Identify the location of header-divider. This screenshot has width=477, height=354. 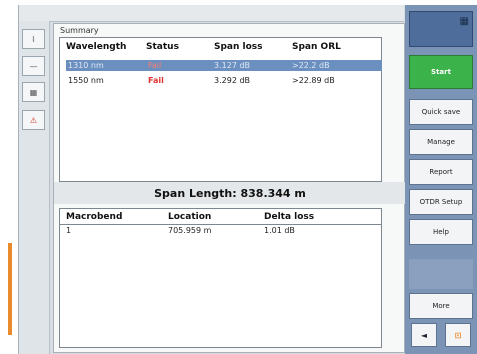
(220, 224).